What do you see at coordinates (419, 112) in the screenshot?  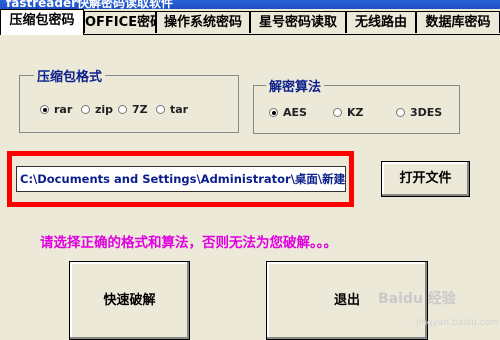 I see `radio-3des: 3DES` at bounding box center [419, 112].